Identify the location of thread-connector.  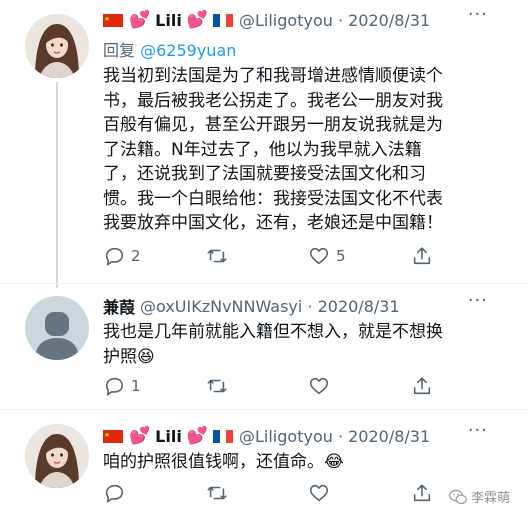
(57, 185).